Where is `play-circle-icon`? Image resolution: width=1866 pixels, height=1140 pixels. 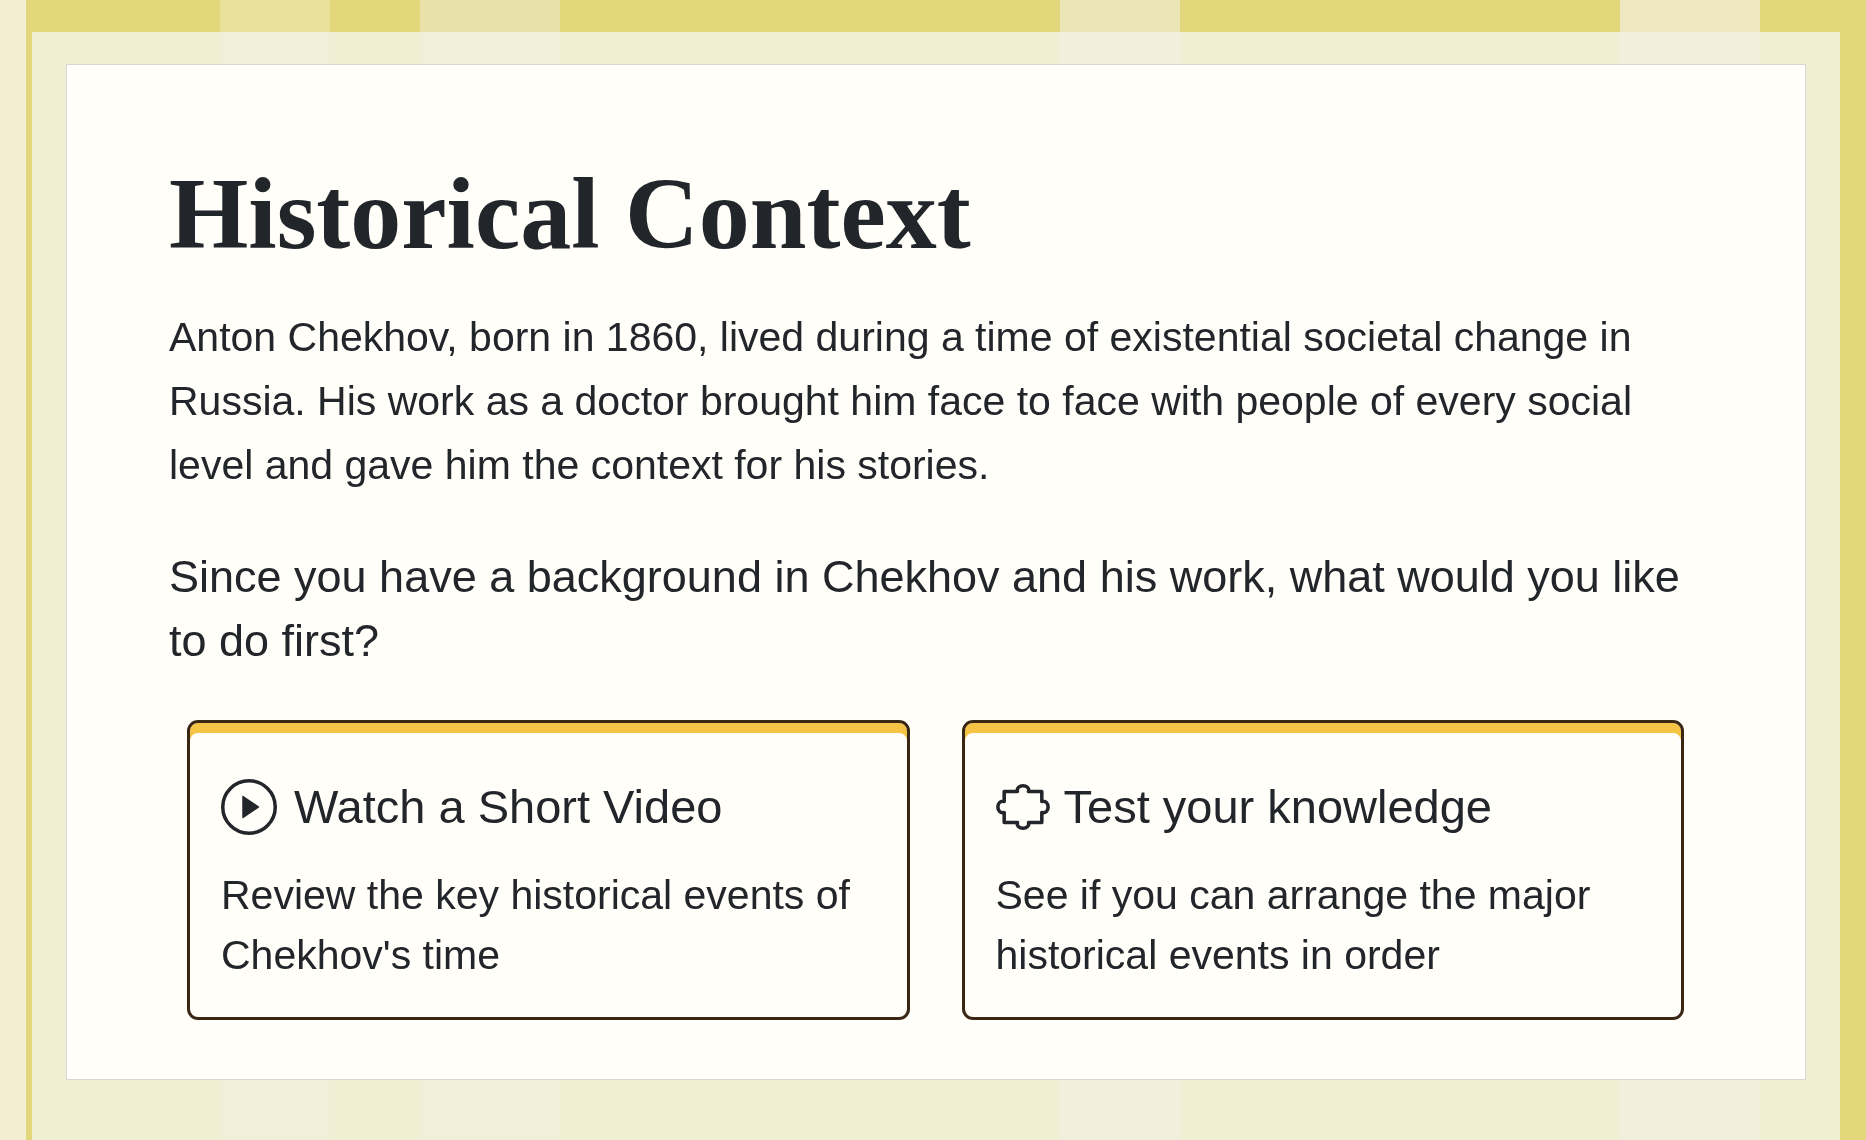 play-circle-icon is located at coordinates (249, 807).